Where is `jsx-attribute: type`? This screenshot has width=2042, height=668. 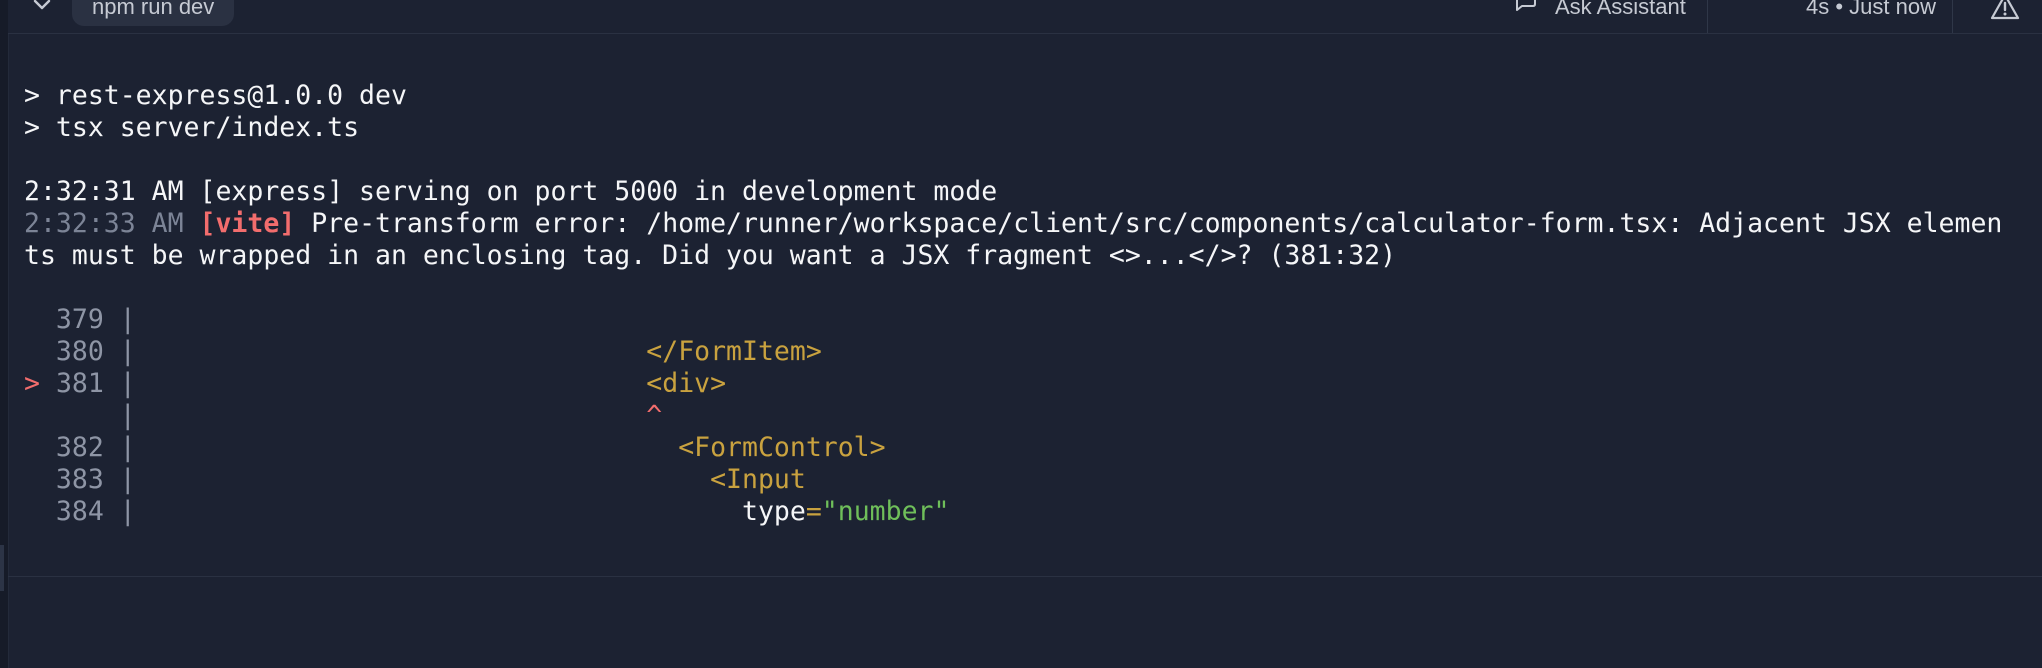 jsx-attribute: type is located at coordinates (774, 511).